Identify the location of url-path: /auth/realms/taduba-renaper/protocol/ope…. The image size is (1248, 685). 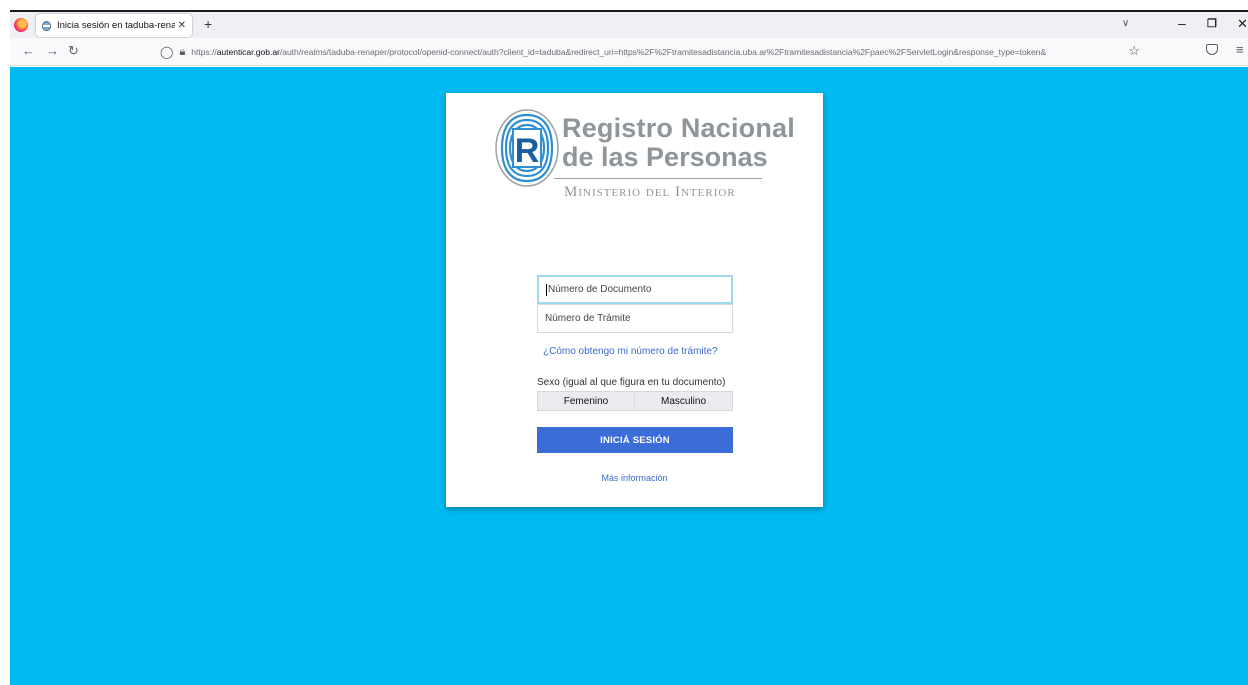
(663, 52).